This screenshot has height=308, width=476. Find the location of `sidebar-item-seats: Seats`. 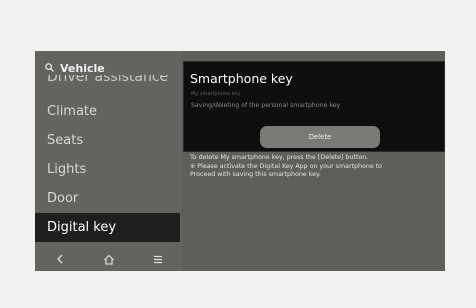

sidebar-item-seats: Seats is located at coordinates (108, 140).